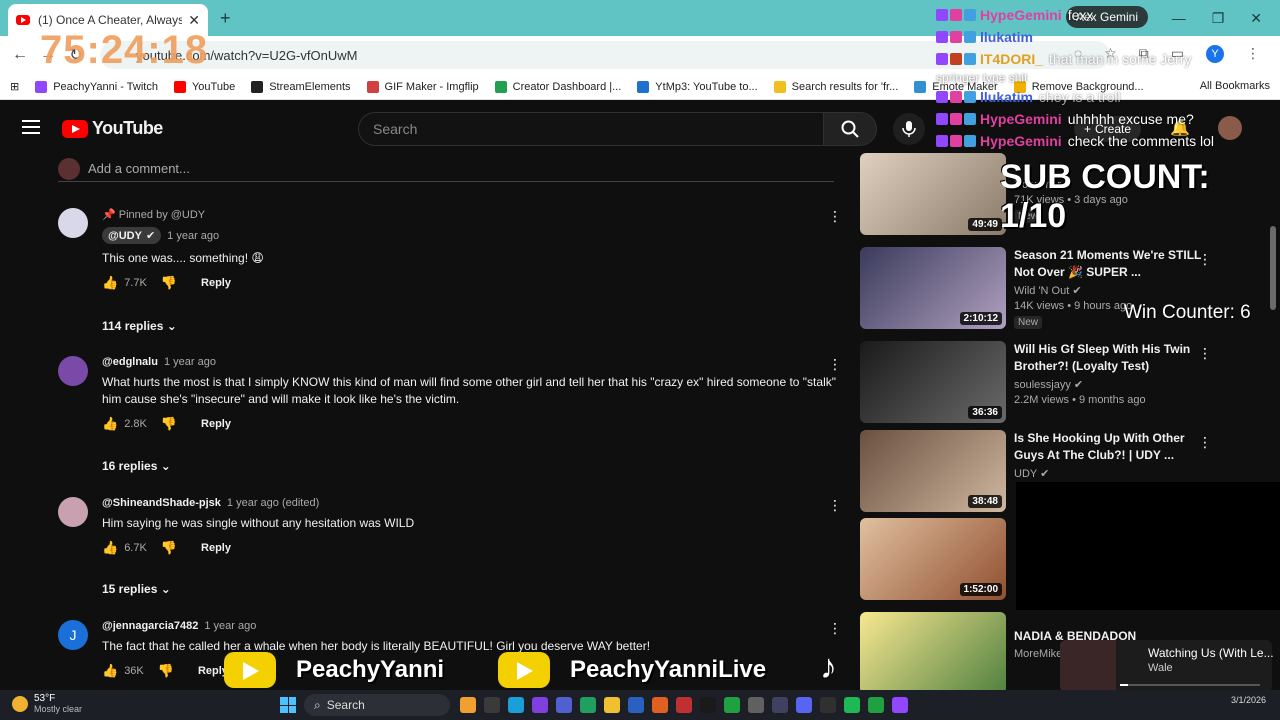 The image size is (1280, 720). What do you see at coordinates (909, 129) in the screenshot?
I see `voice-search-button` at bounding box center [909, 129].